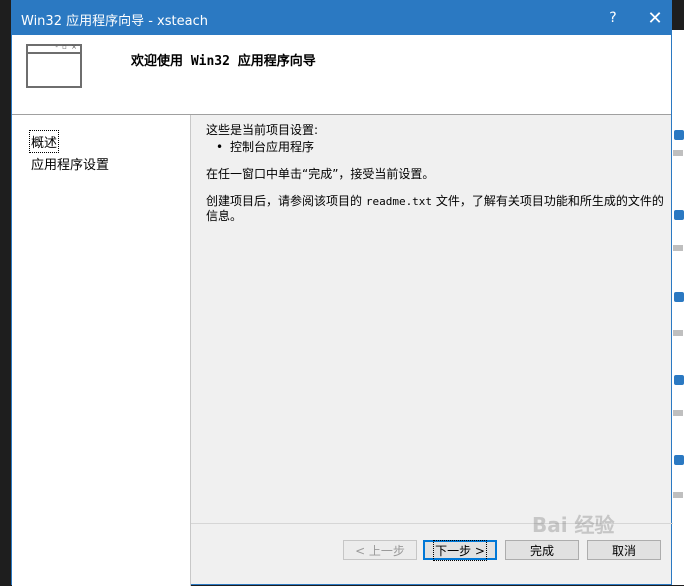 The width and height of the screenshot is (684, 586). What do you see at coordinates (223, 61) in the screenshot?
I see `header-title: 欢迎使用 Win32 应用程序向导` at bounding box center [223, 61].